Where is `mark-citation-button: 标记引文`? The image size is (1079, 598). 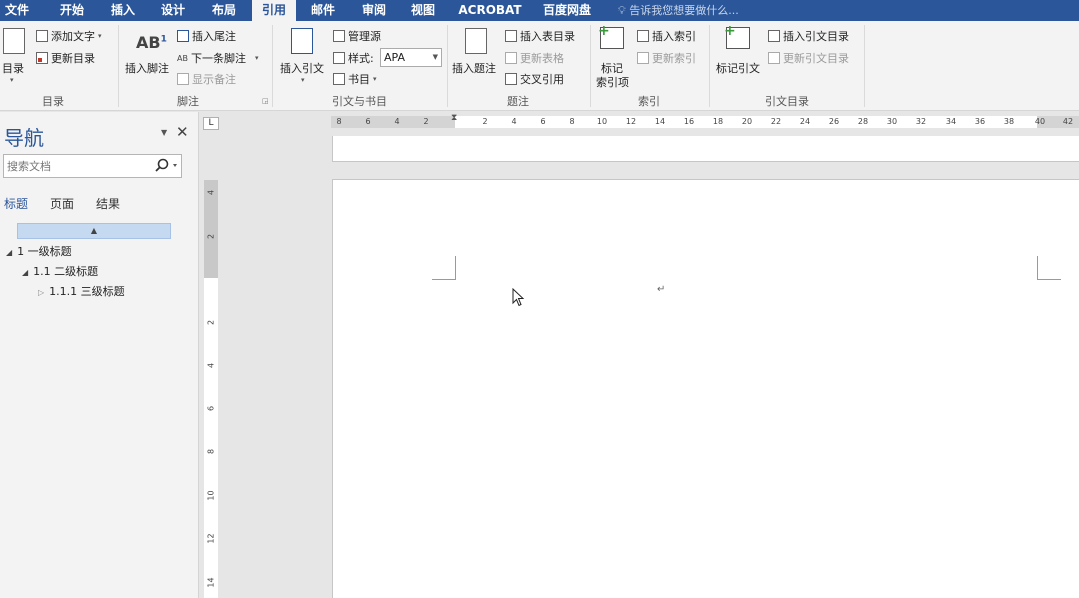 mark-citation-button: 标记引文 is located at coordinates (738, 68).